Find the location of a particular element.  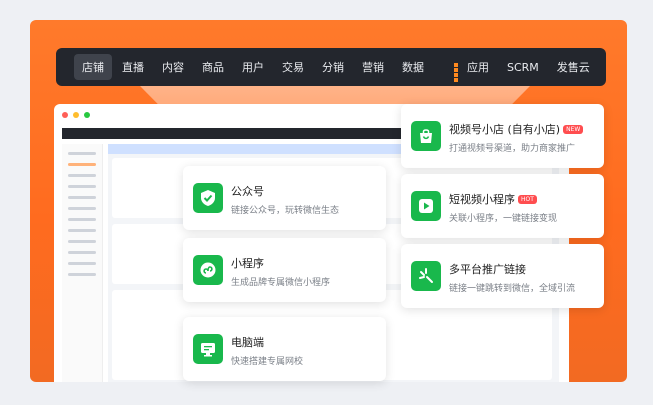

nav-item-launch-cloud: 发售云 is located at coordinates (573, 67).